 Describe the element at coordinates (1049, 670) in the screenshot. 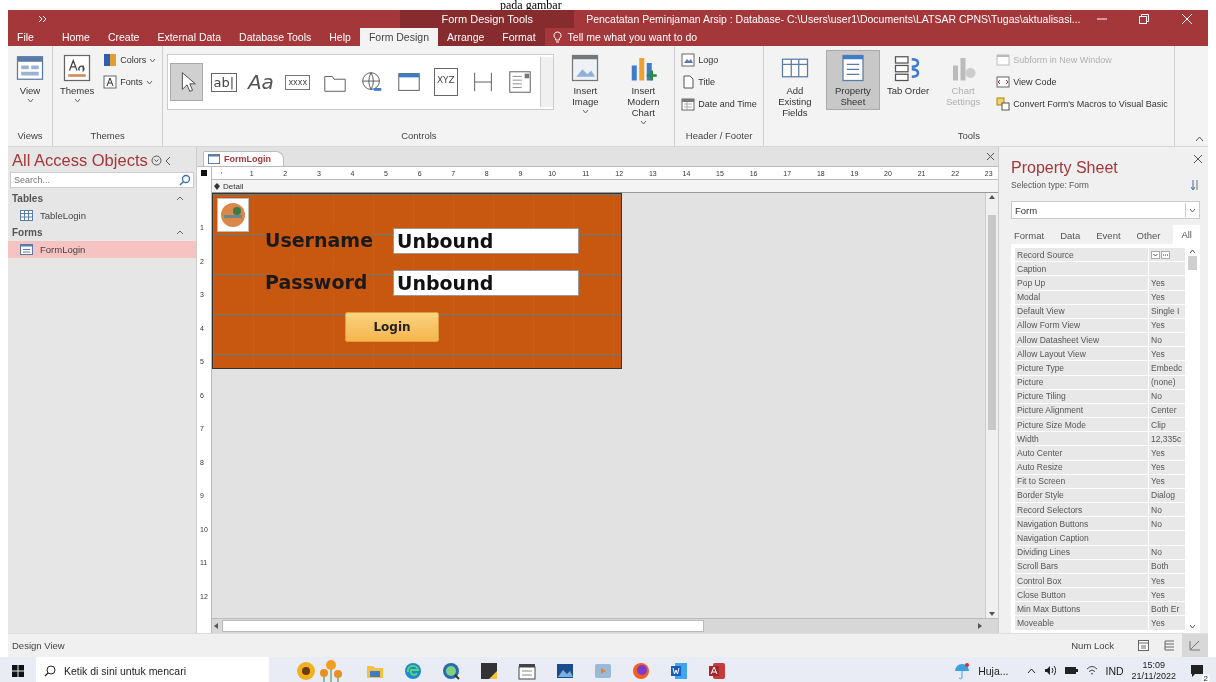

I see `speaker-icon` at that location.